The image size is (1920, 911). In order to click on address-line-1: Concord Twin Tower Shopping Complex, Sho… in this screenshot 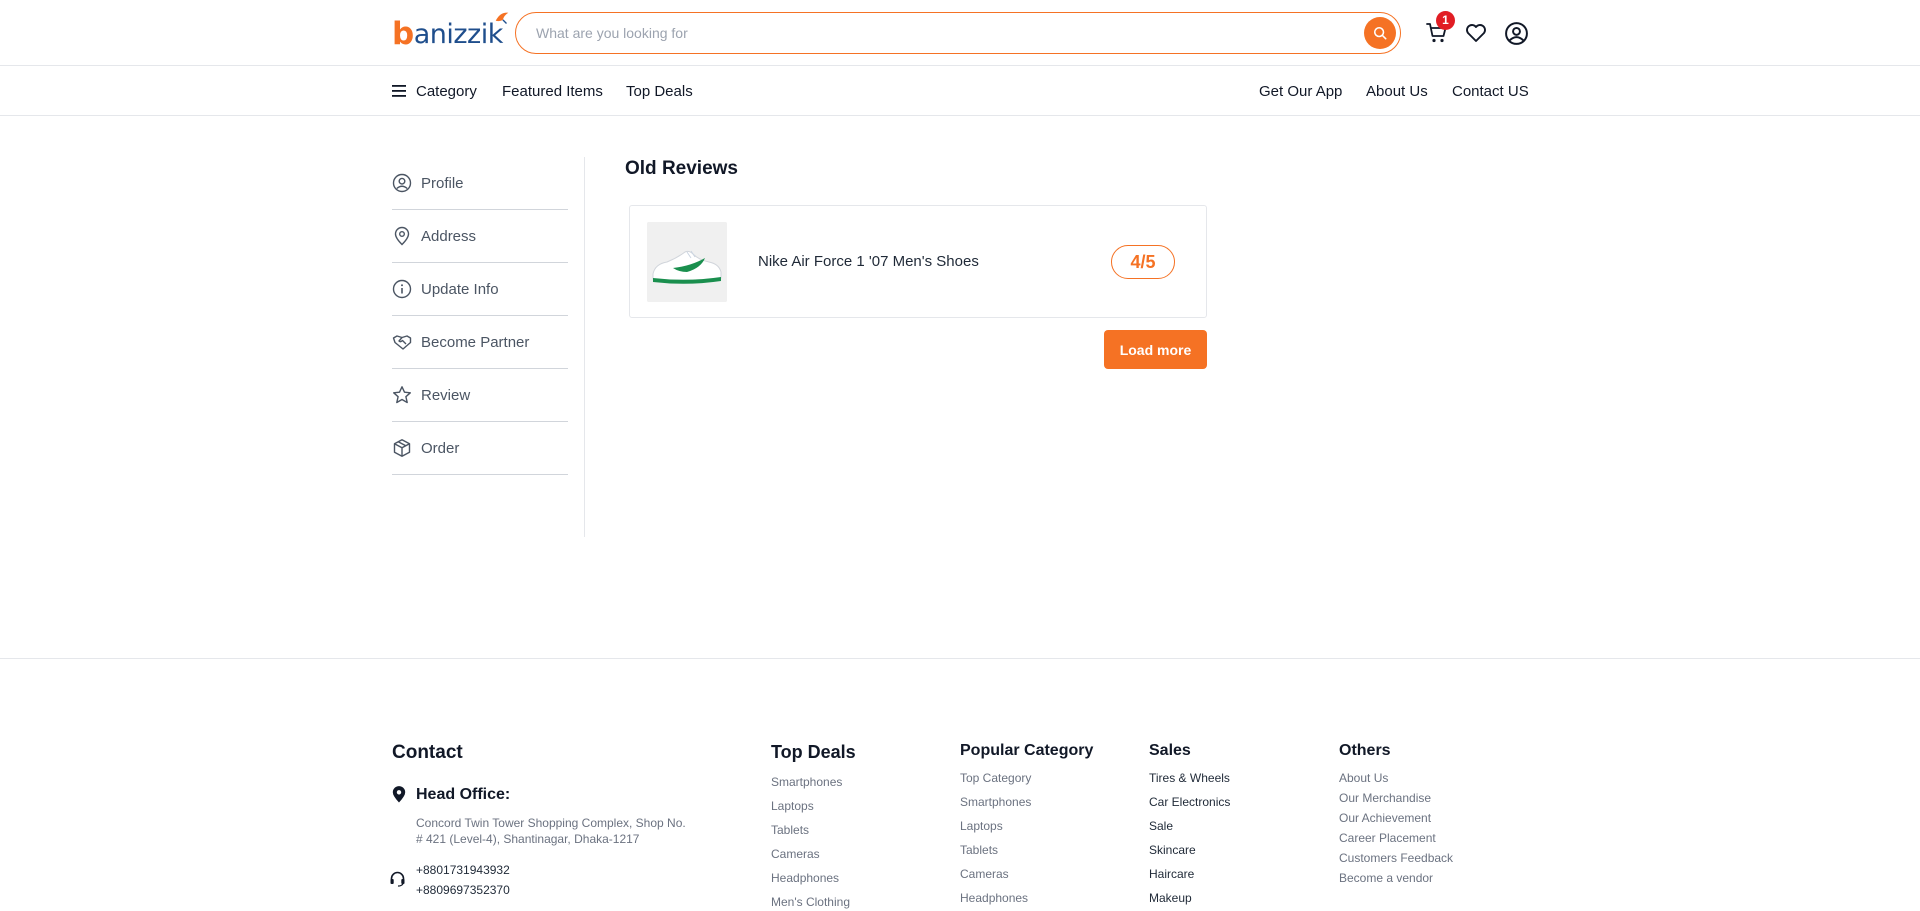, I will do `click(551, 823)`.